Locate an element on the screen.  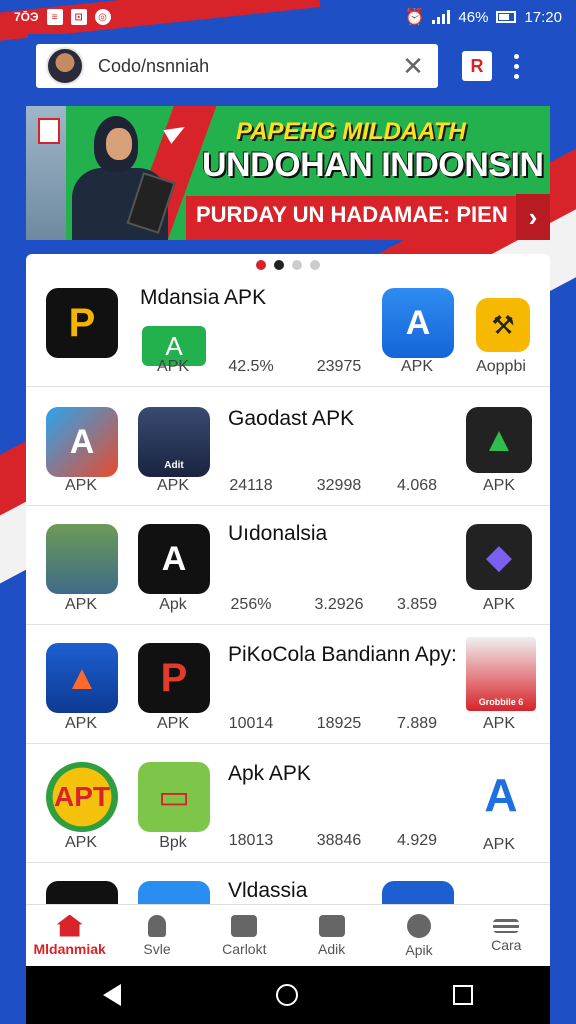
alarm-icon: ⏰ is located at coordinates (414, 17).